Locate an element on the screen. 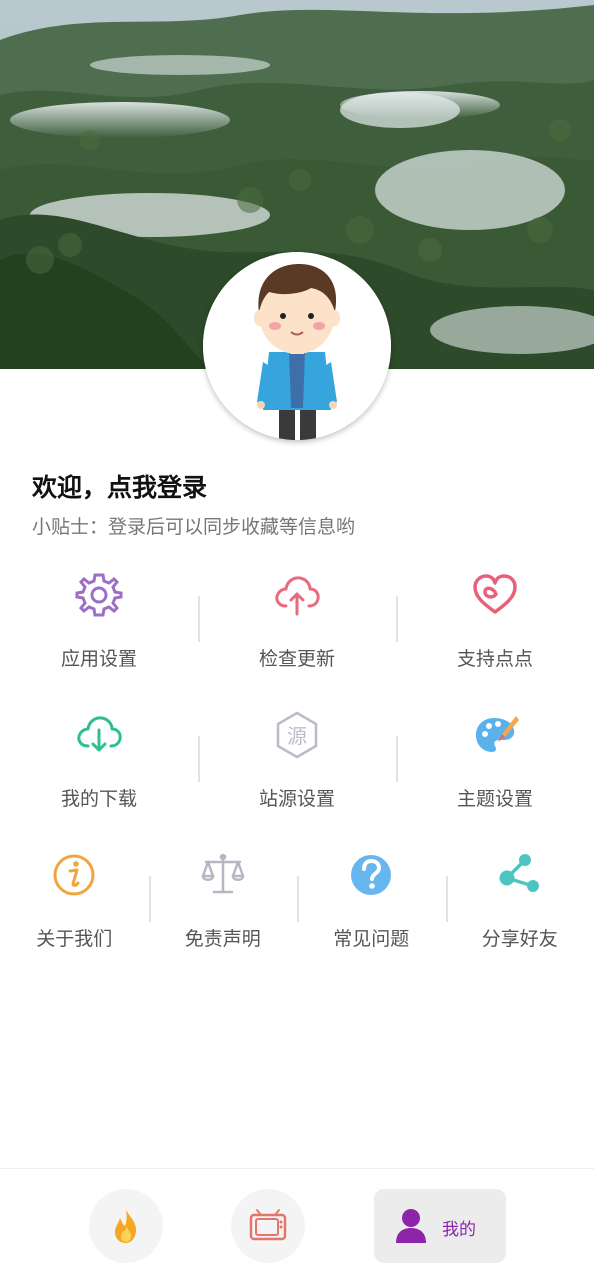  flame-icon is located at coordinates (125, 1226).